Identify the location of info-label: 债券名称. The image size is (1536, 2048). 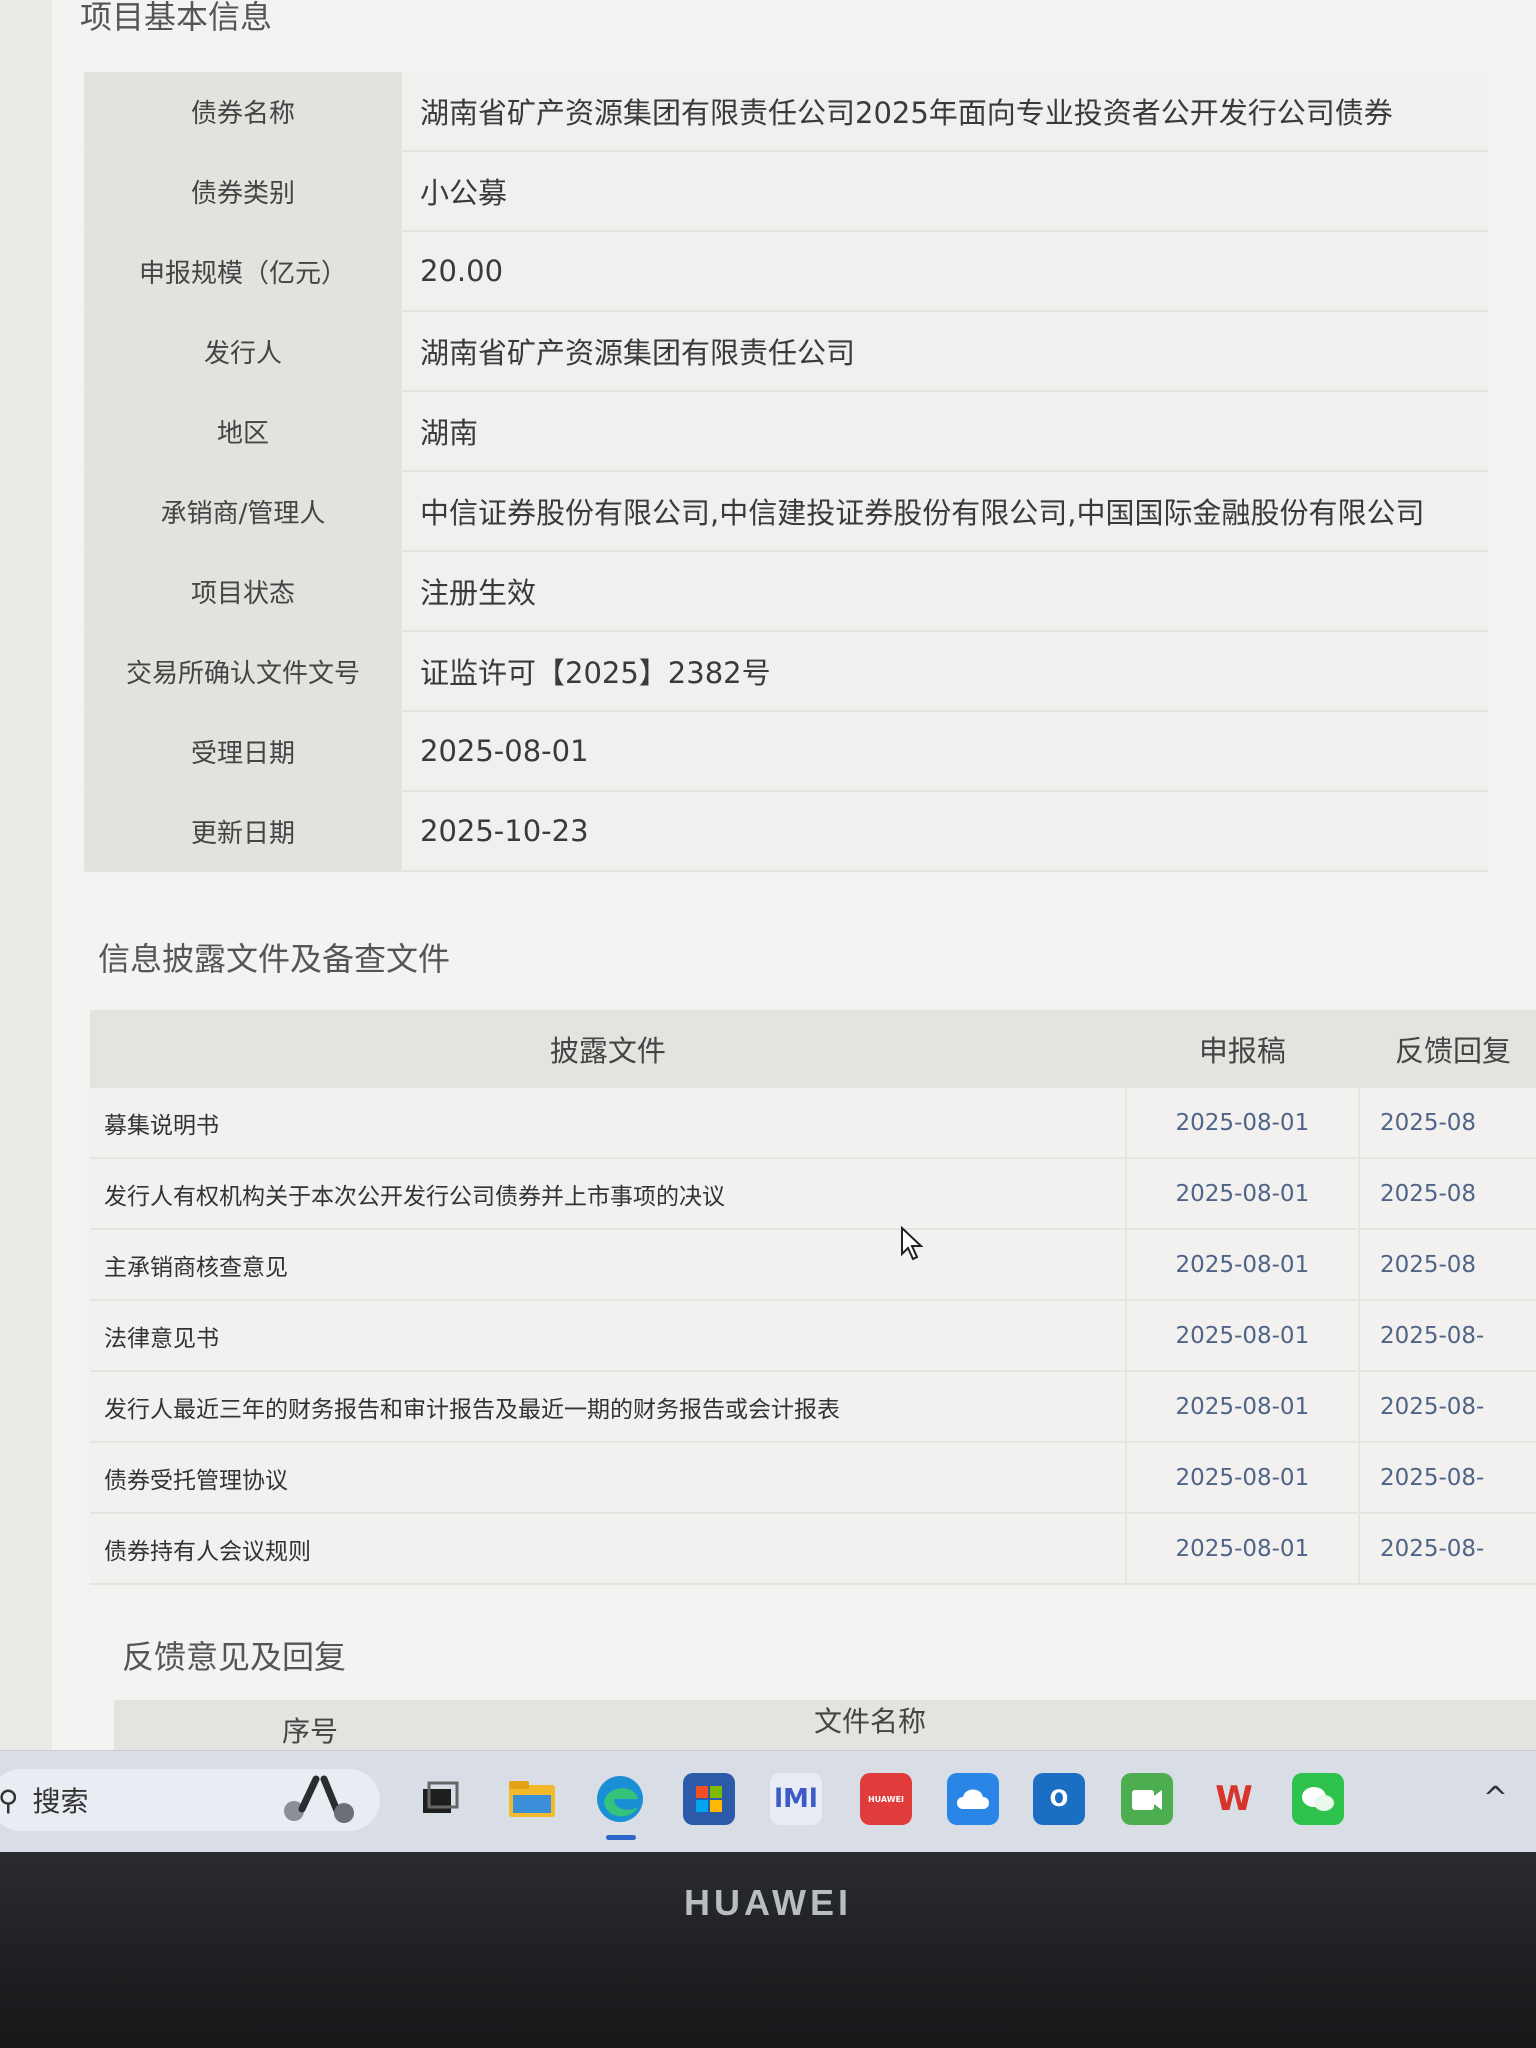
(243, 112).